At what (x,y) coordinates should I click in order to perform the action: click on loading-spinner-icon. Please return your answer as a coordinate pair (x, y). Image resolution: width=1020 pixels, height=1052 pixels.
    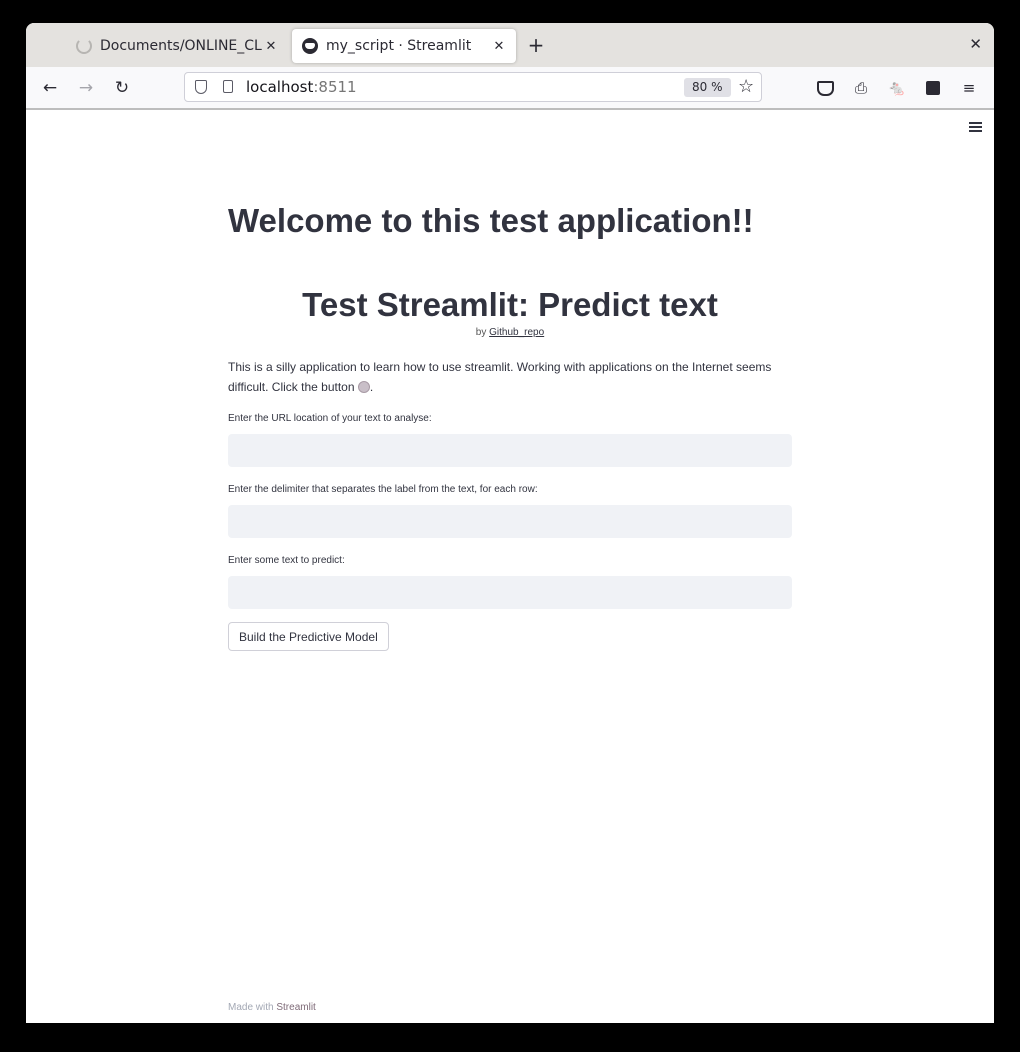
    Looking at the image, I should click on (84, 46).